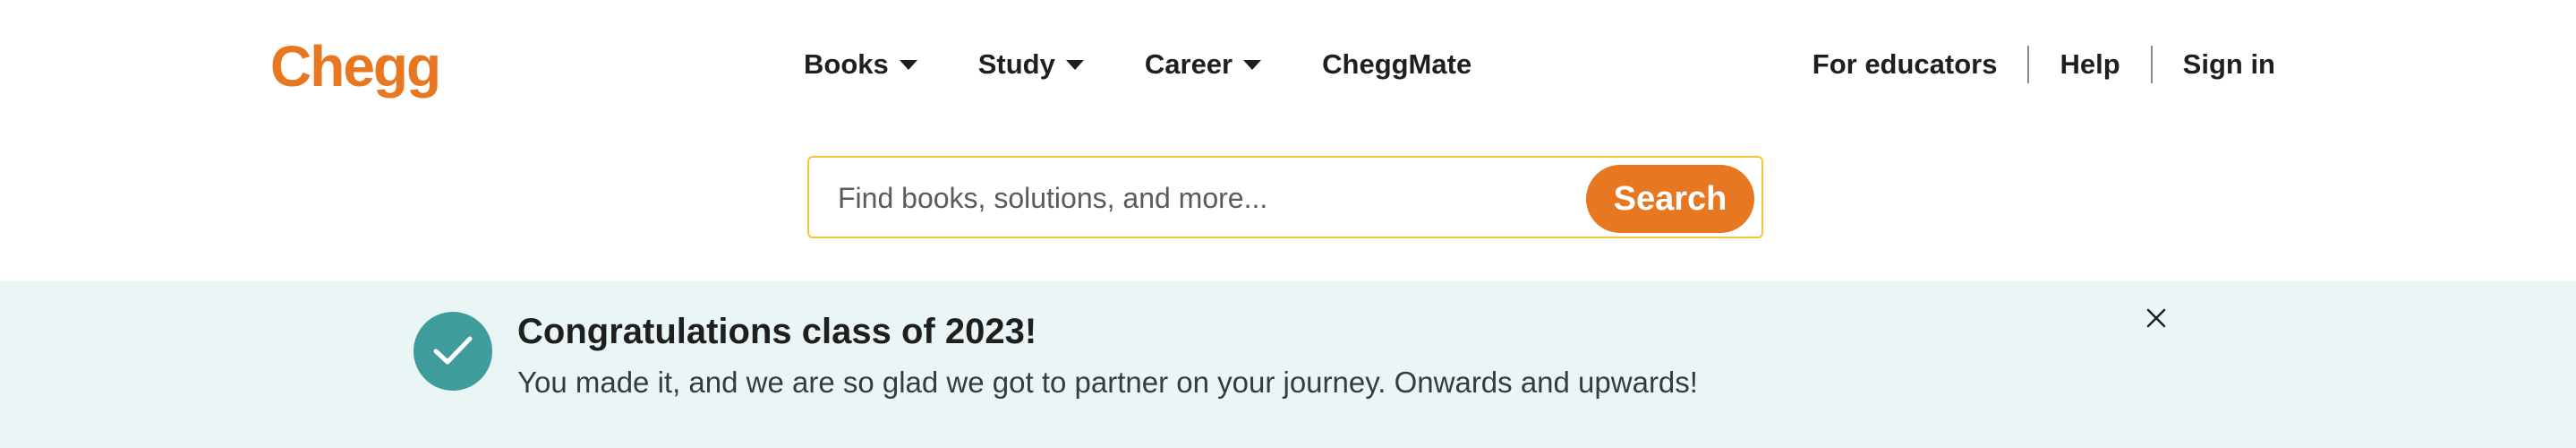  What do you see at coordinates (777, 331) in the screenshot?
I see `banner-title: Congratulations class of 2023!` at bounding box center [777, 331].